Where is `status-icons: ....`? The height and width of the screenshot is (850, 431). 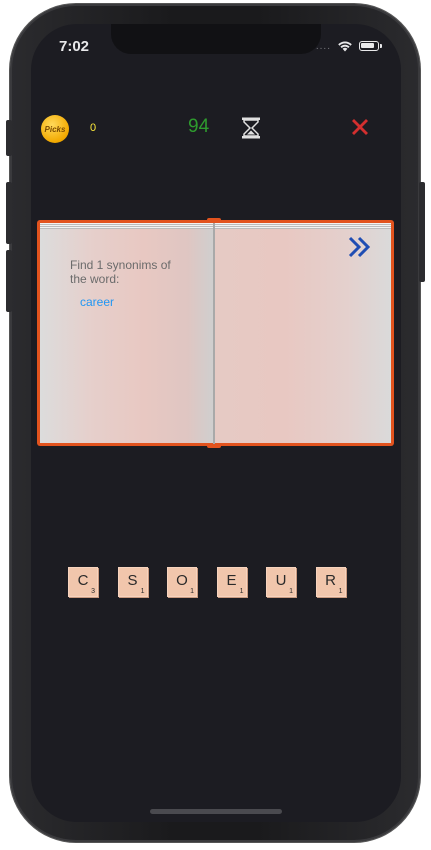 status-icons: .... is located at coordinates (348, 46).